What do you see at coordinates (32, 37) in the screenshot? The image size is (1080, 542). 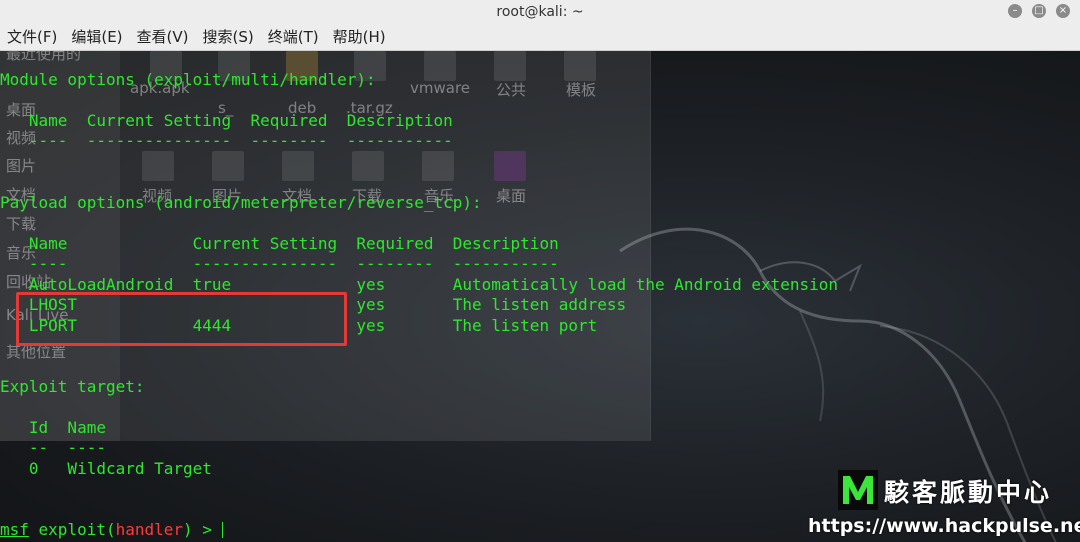 I see `menu-file: 文件(F)` at bounding box center [32, 37].